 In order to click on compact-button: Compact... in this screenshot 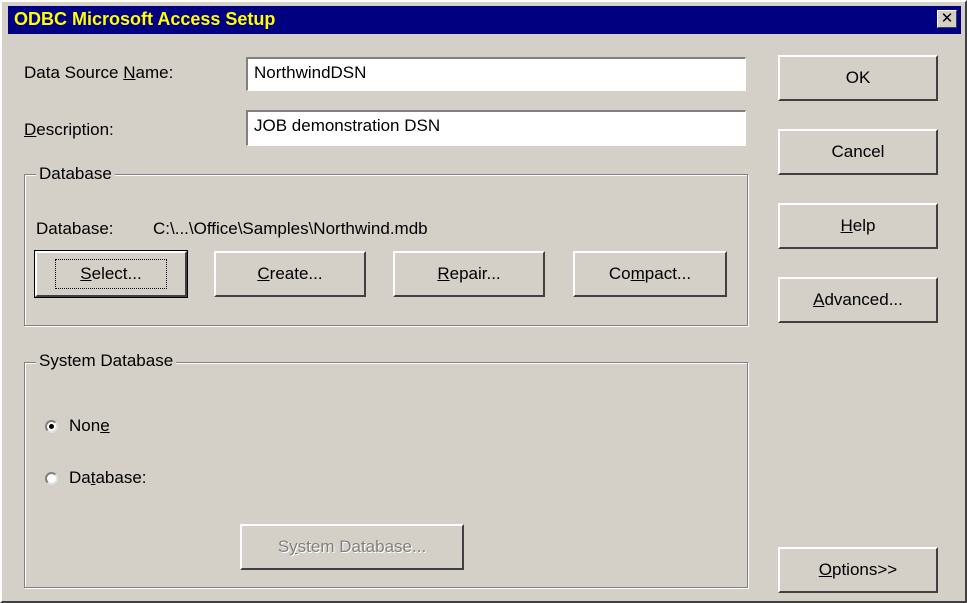, I will do `click(650, 274)`.